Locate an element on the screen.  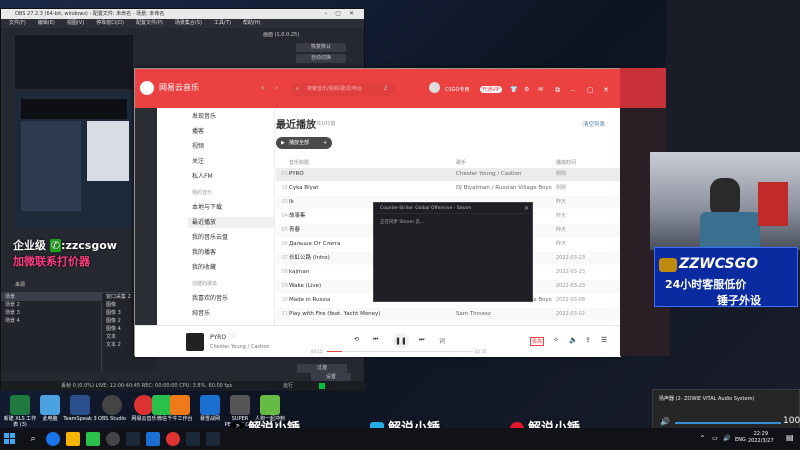
mail-icon: ✉ is located at coordinates (540, 89).